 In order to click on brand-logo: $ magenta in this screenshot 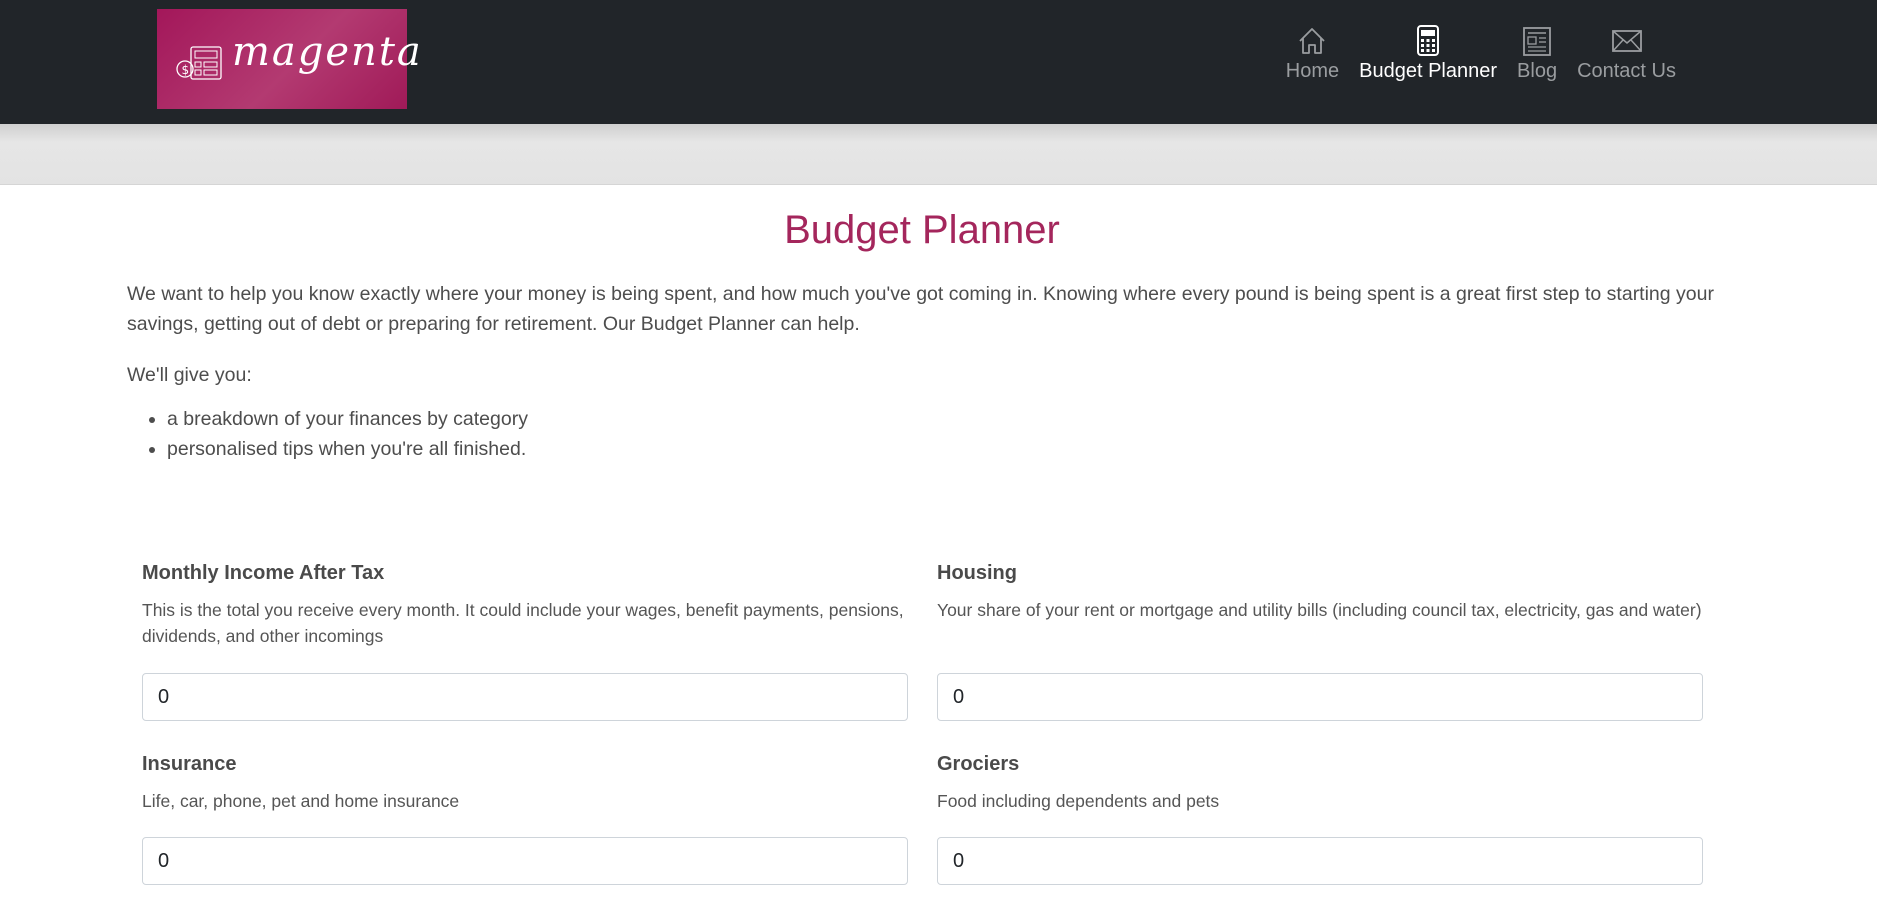, I will do `click(289, 59)`.